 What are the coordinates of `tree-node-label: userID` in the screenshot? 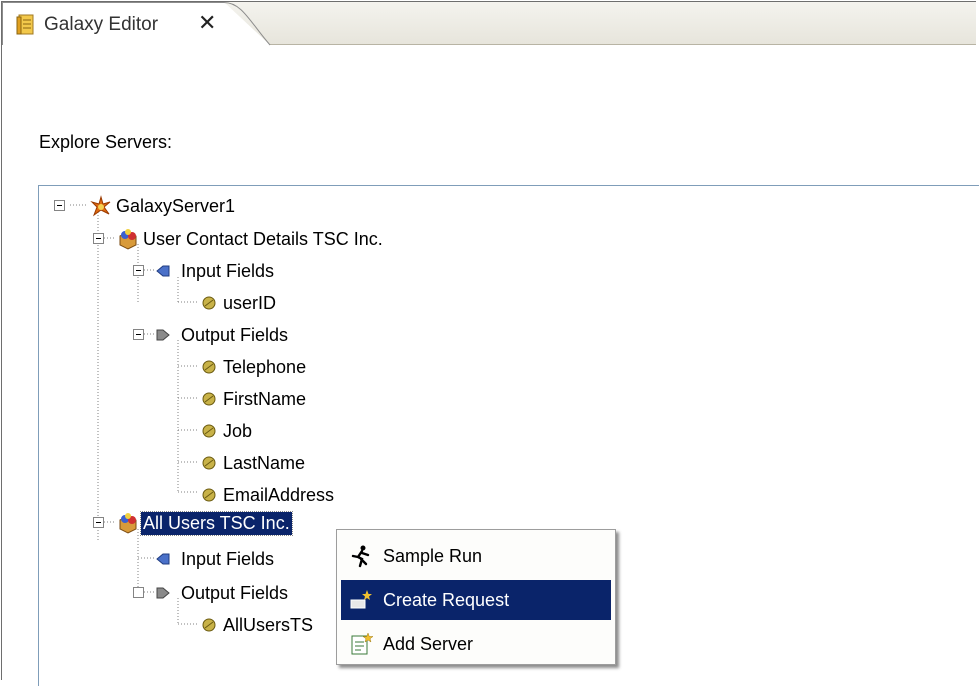 It's located at (250, 303).